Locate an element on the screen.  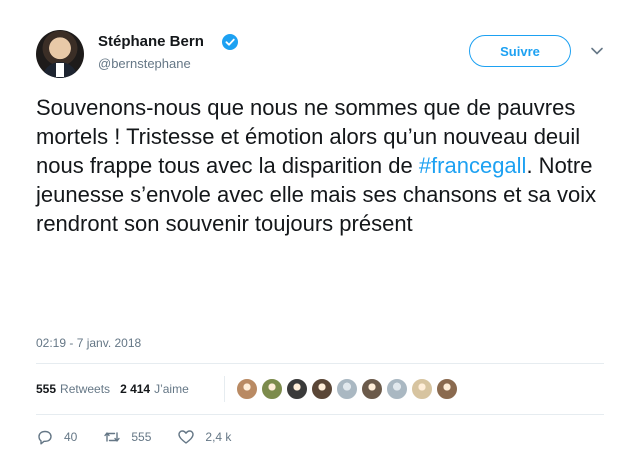
retweets-label: Retweets is located at coordinates (85, 389).